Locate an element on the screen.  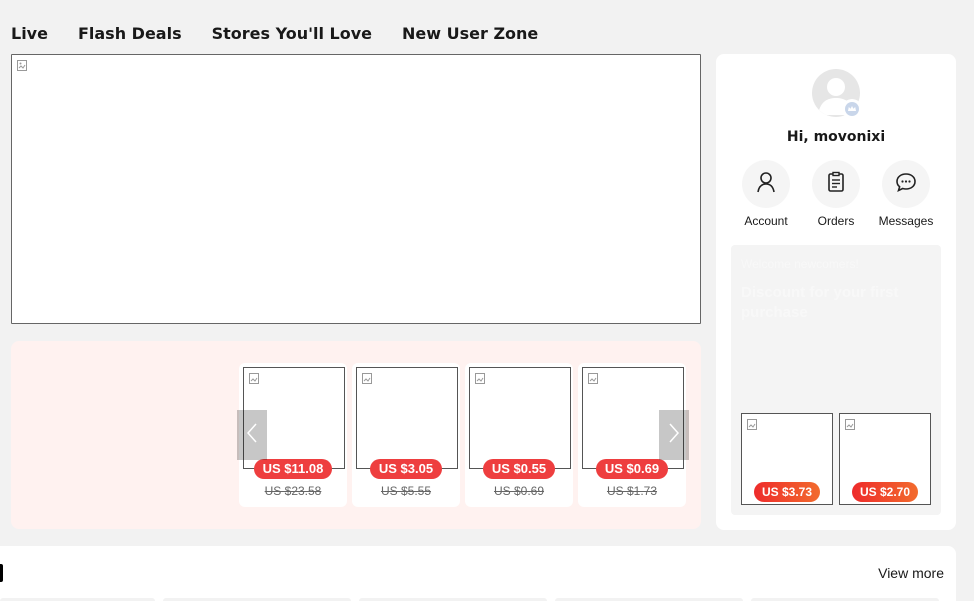
welcome-subtitle: Welcome newcomers! is located at coordinates (800, 264).